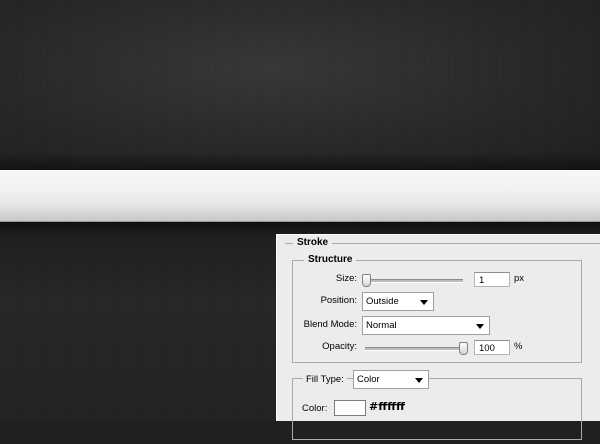  What do you see at coordinates (313, 242) in the screenshot?
I see `stroke-group-title: Stroke` at bounding box center [313, 242].